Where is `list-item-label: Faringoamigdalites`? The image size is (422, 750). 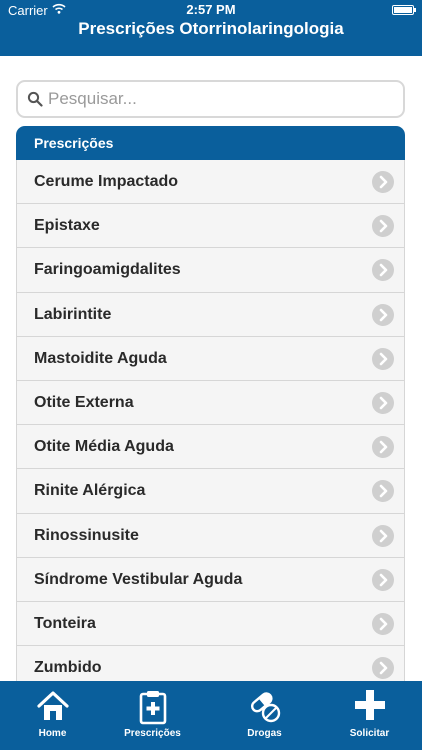
list-item-label: Faringoamigdalites is located at coordinates (107, 270).